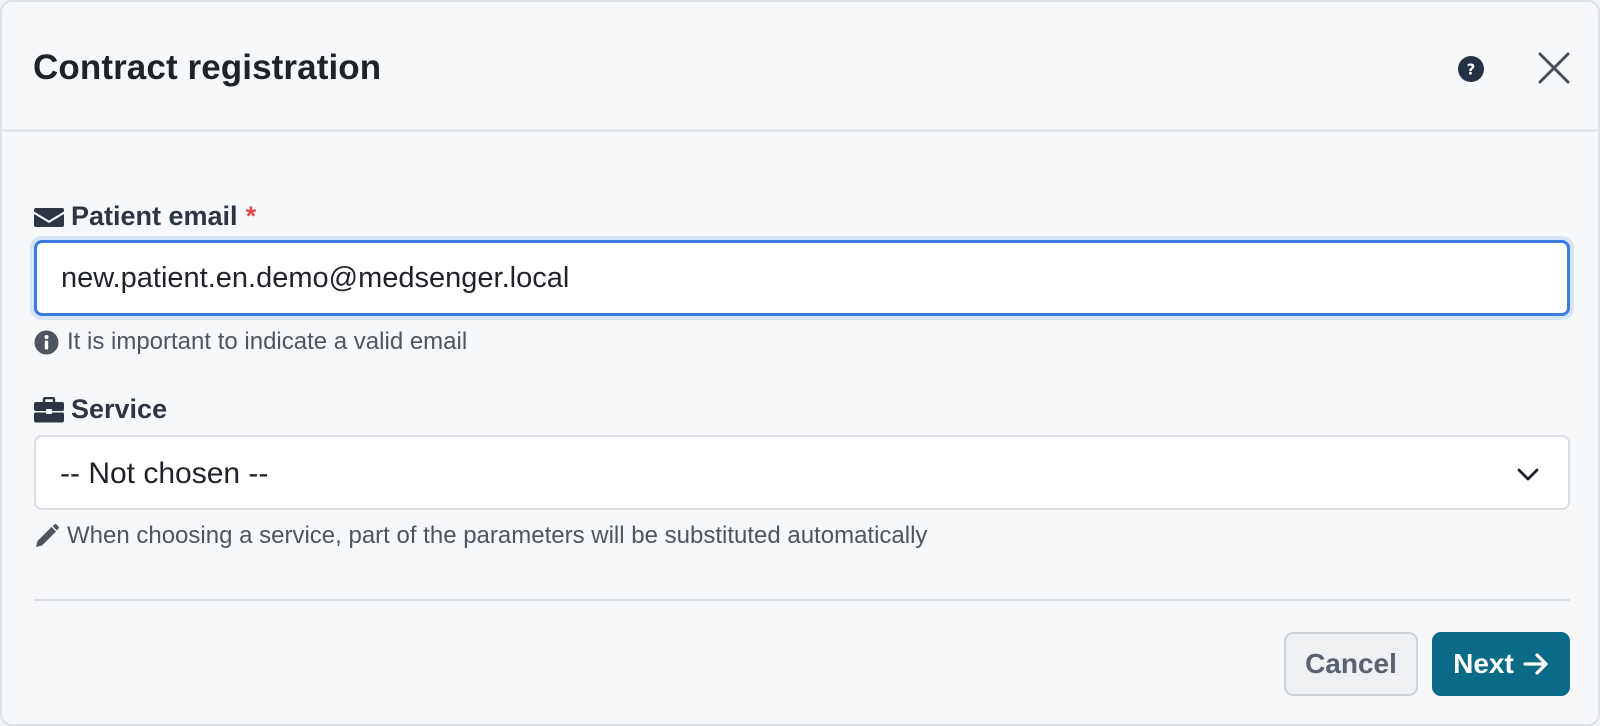 The height and width of the screenshot is (726, 1600). What do you see at coordinates (802, 278) in the screenshot?
I see `patient-email-input` at bounding box center [802, 278].